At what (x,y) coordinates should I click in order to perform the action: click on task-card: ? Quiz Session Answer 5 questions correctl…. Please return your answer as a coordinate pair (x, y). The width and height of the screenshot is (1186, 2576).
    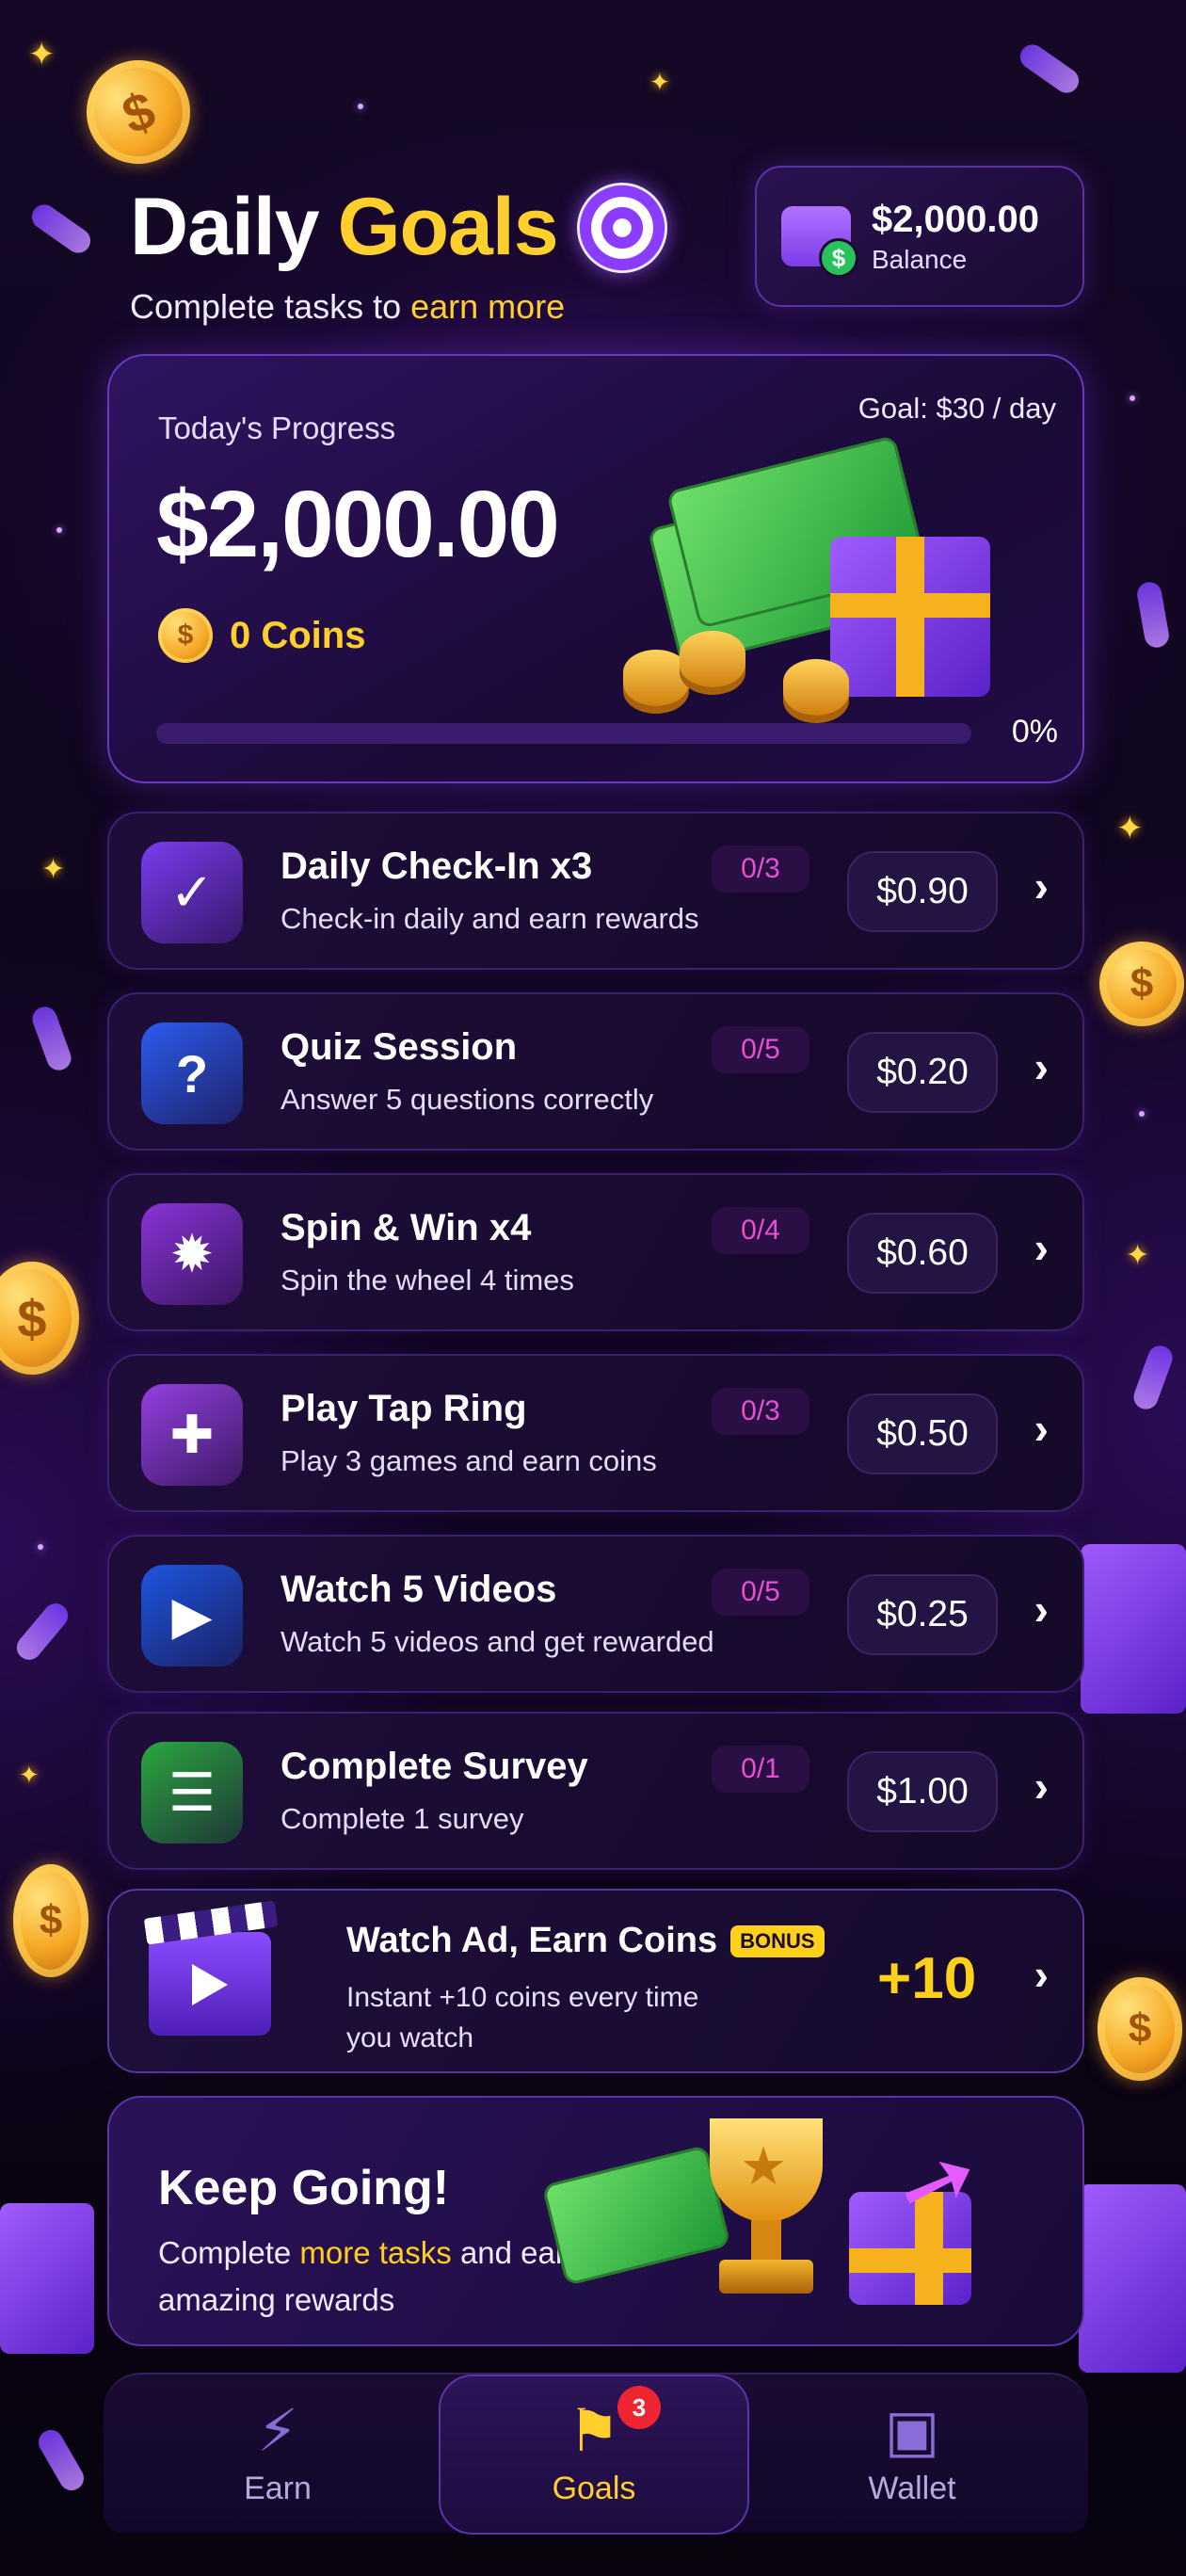
    Looking at the image, I should click on (595, 1071).